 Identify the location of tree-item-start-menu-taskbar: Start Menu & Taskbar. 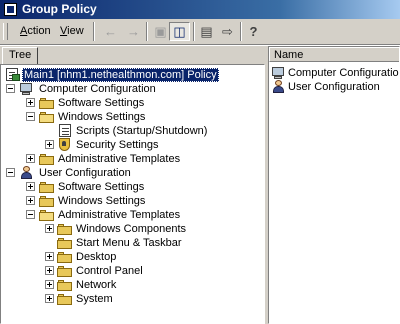
(131, 243).